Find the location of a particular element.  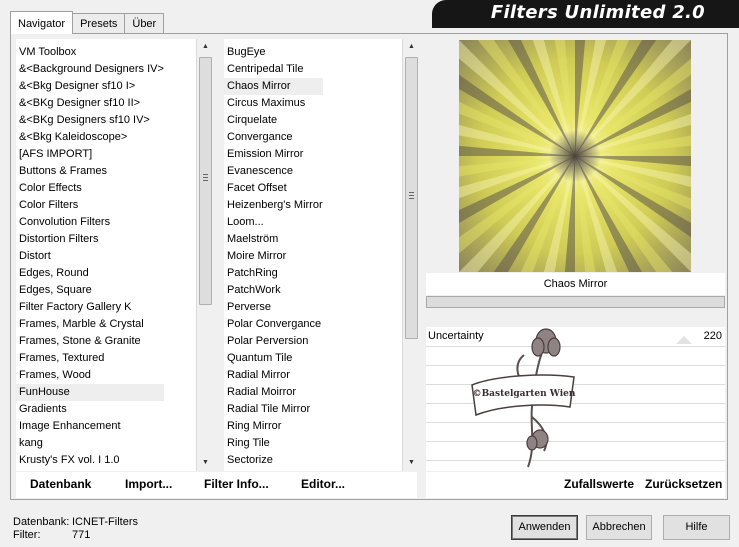

tab-navigator: Navigator is located at coordinates (42, 22).